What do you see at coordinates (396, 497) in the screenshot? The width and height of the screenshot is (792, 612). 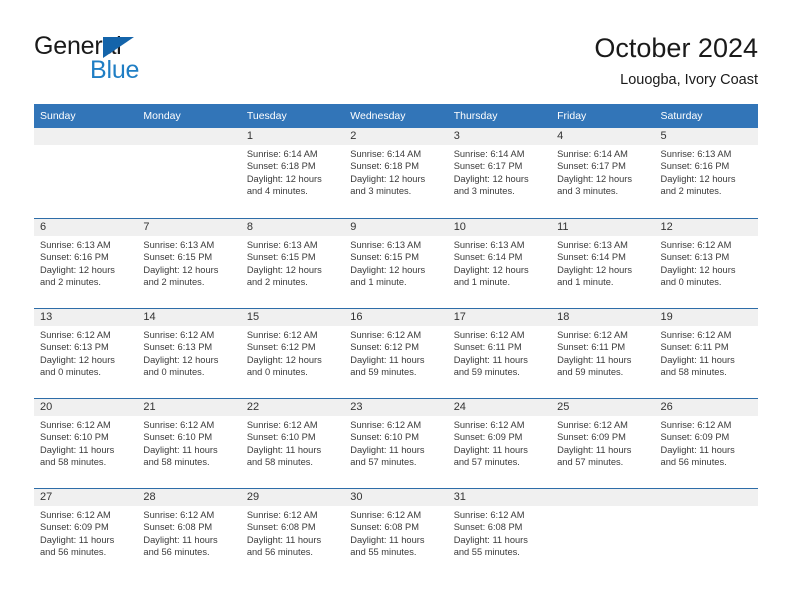 I see `day-number: 30` at bounding box center [396, 497].